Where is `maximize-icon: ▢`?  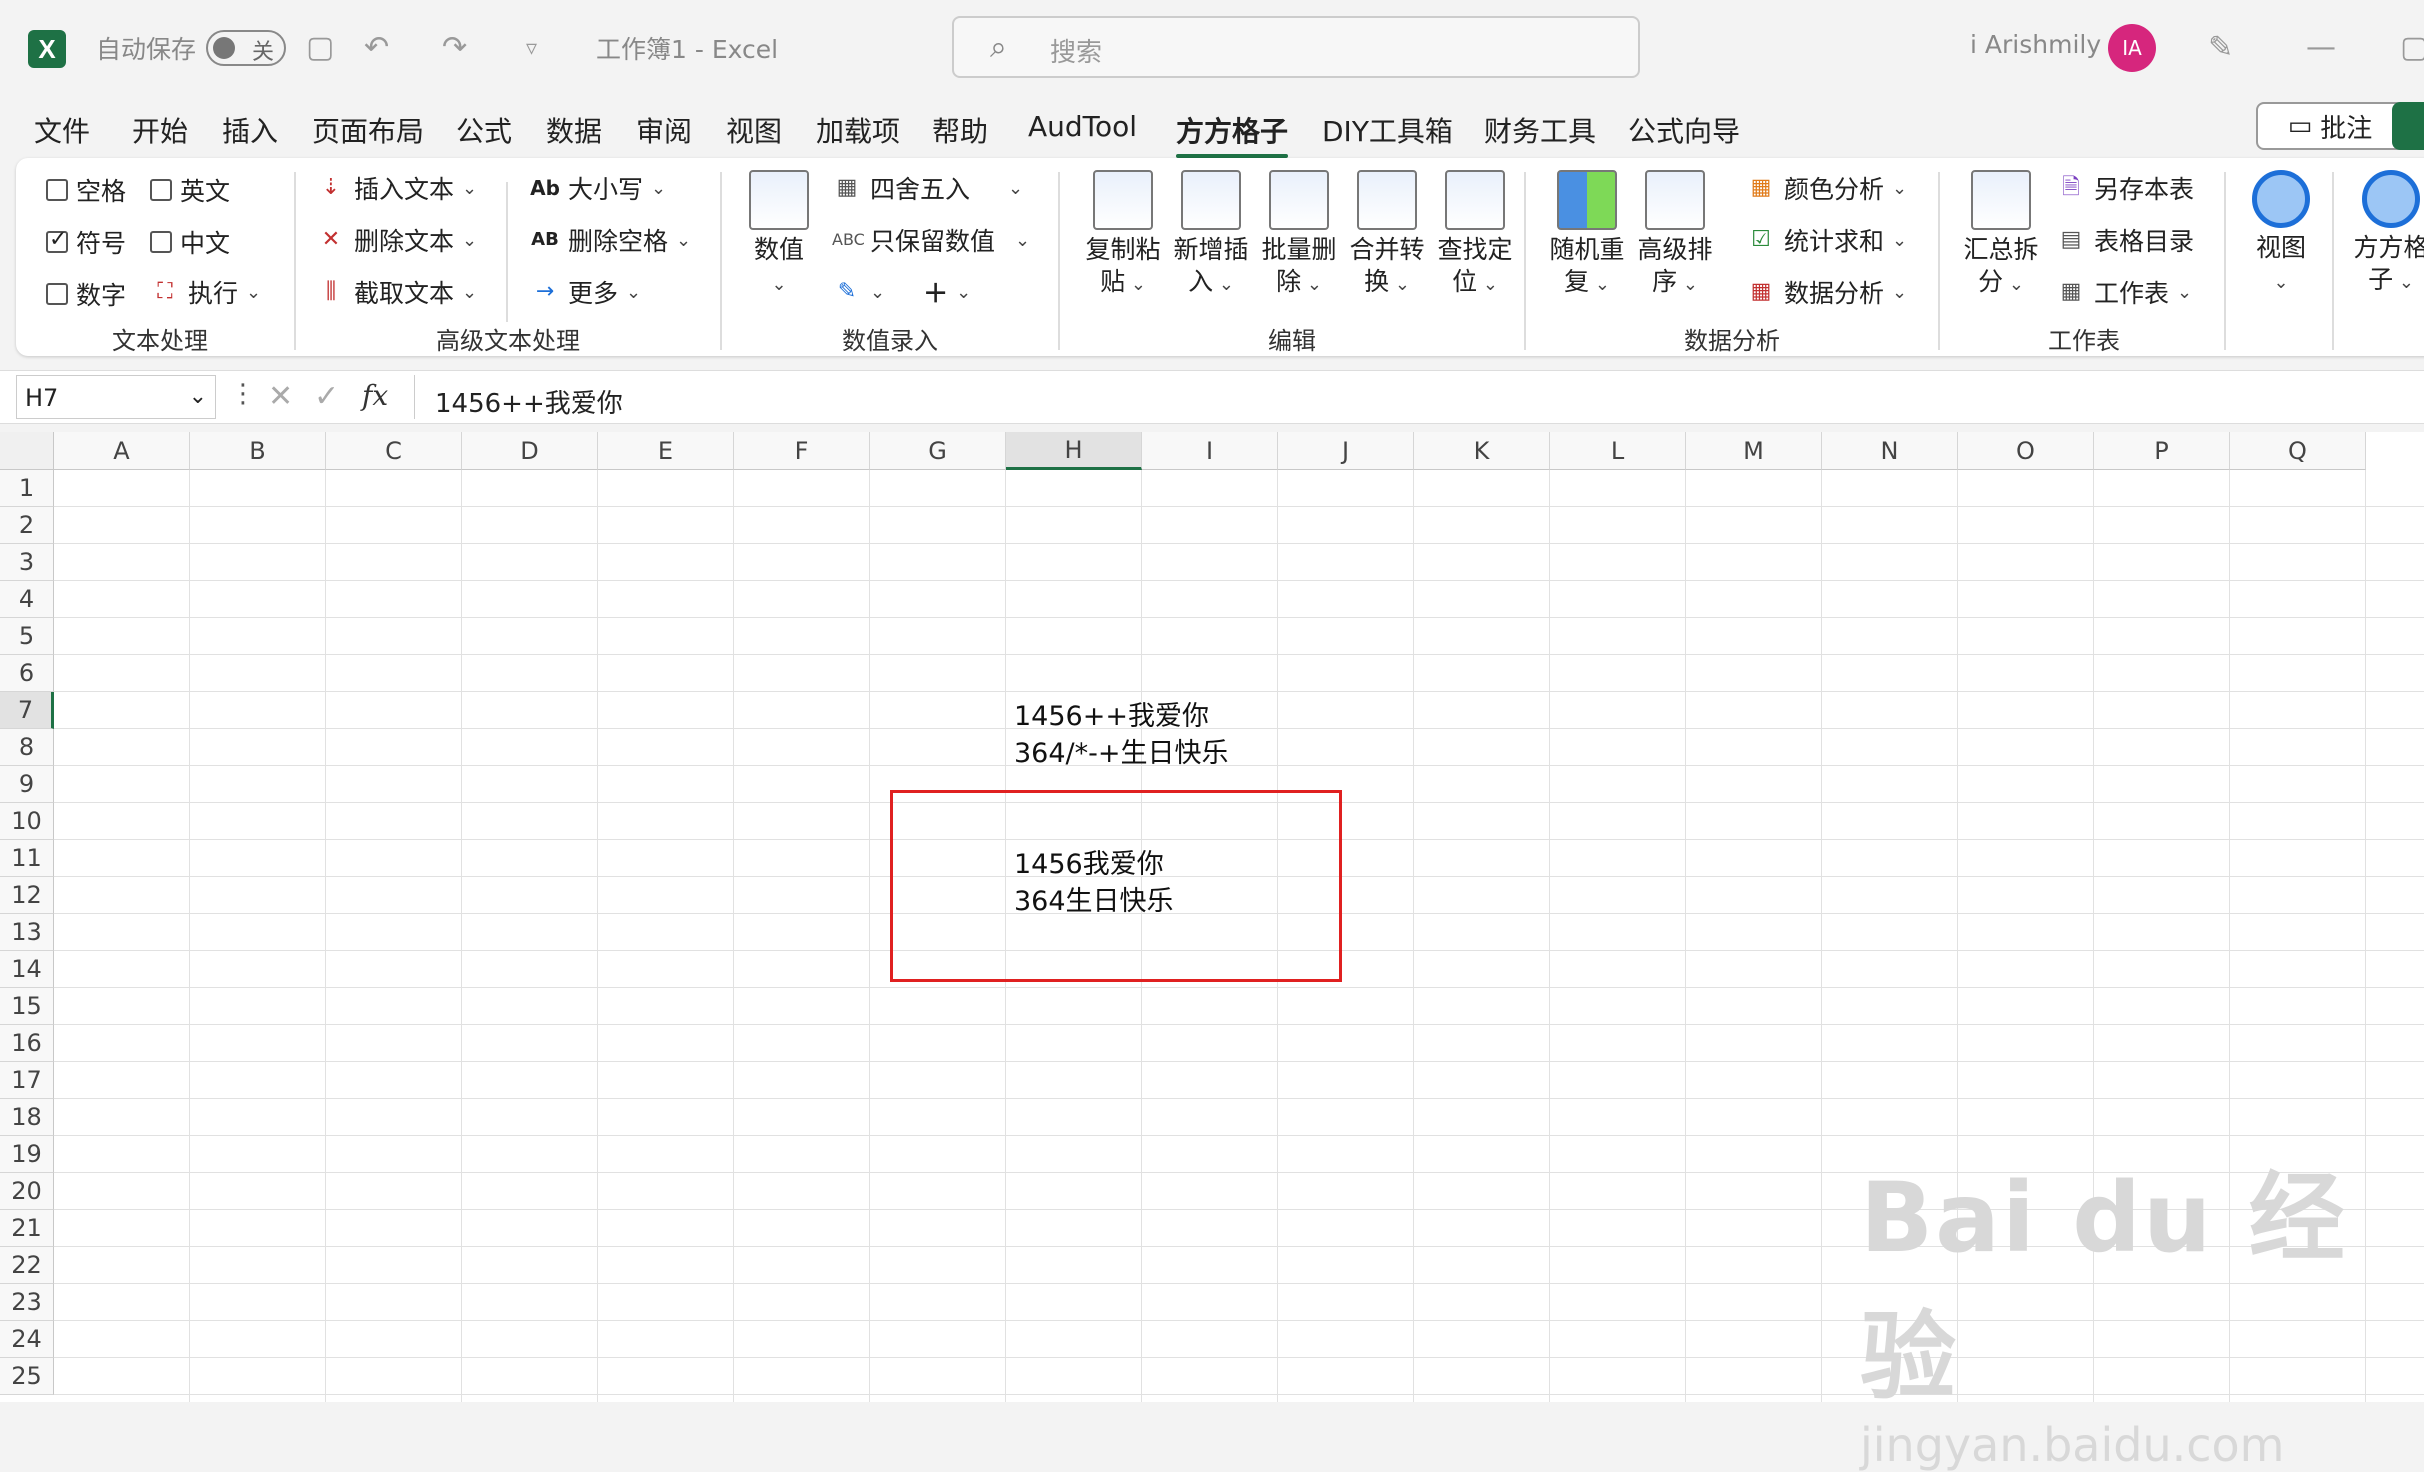 maximize-icon: ▢ is located at coordinates (2412, 47).